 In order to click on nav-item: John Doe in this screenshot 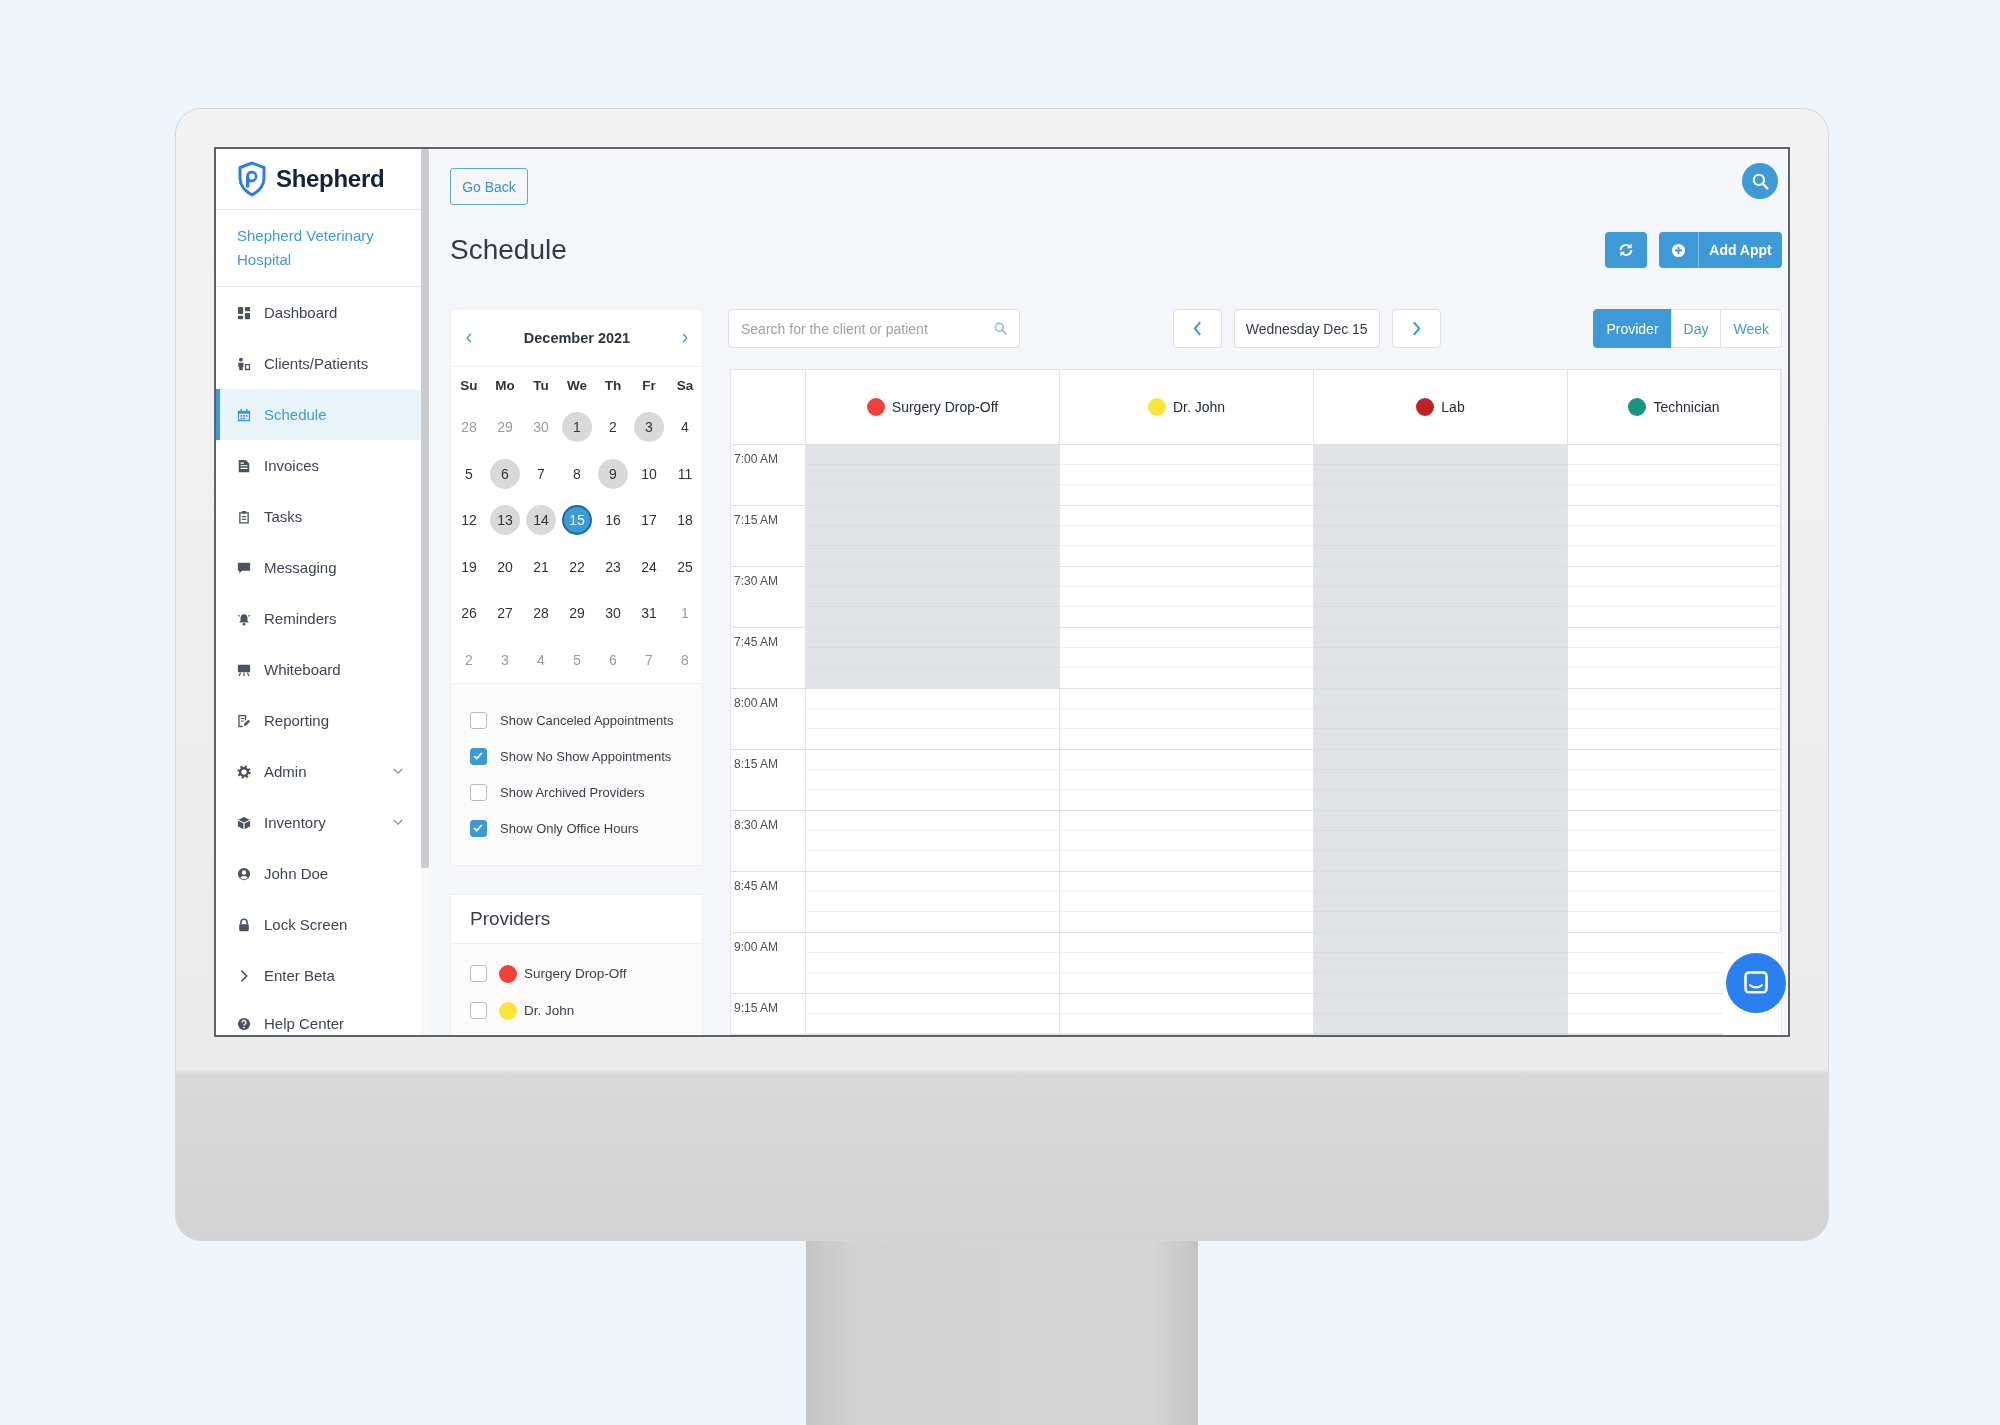, I will do `click(318, 873)`.